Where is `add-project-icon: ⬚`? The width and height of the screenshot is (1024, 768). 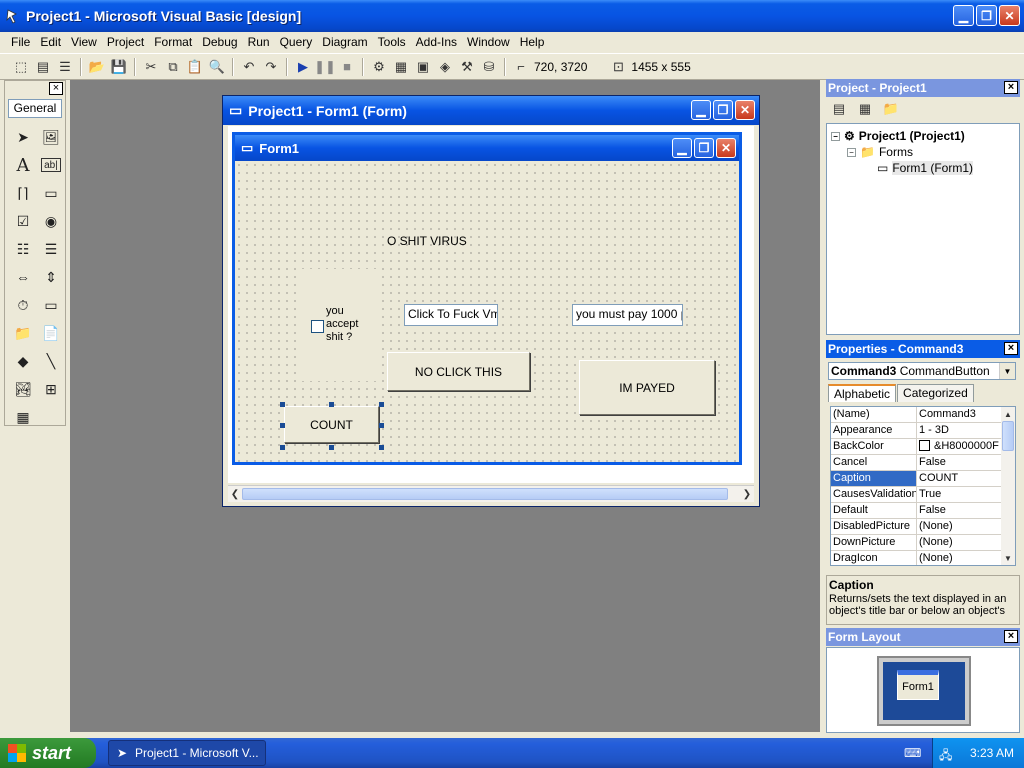
add-project-icon: ⬚ is located at coordinates (21, 67).